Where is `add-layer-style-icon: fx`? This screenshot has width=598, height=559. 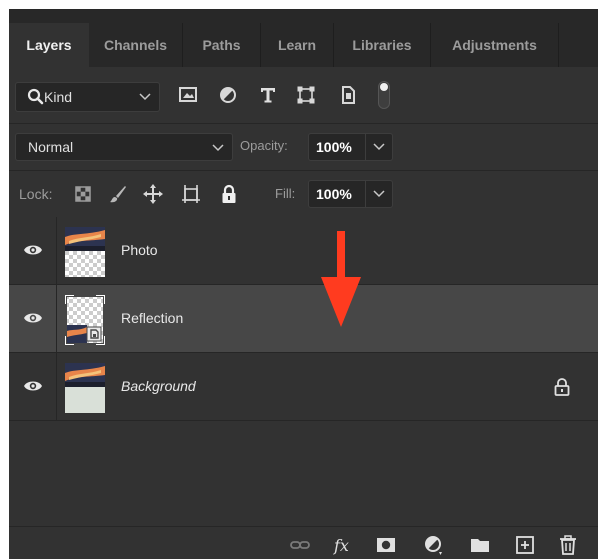
add-layer-style-icon: fx is located at coordinates (342, 545).